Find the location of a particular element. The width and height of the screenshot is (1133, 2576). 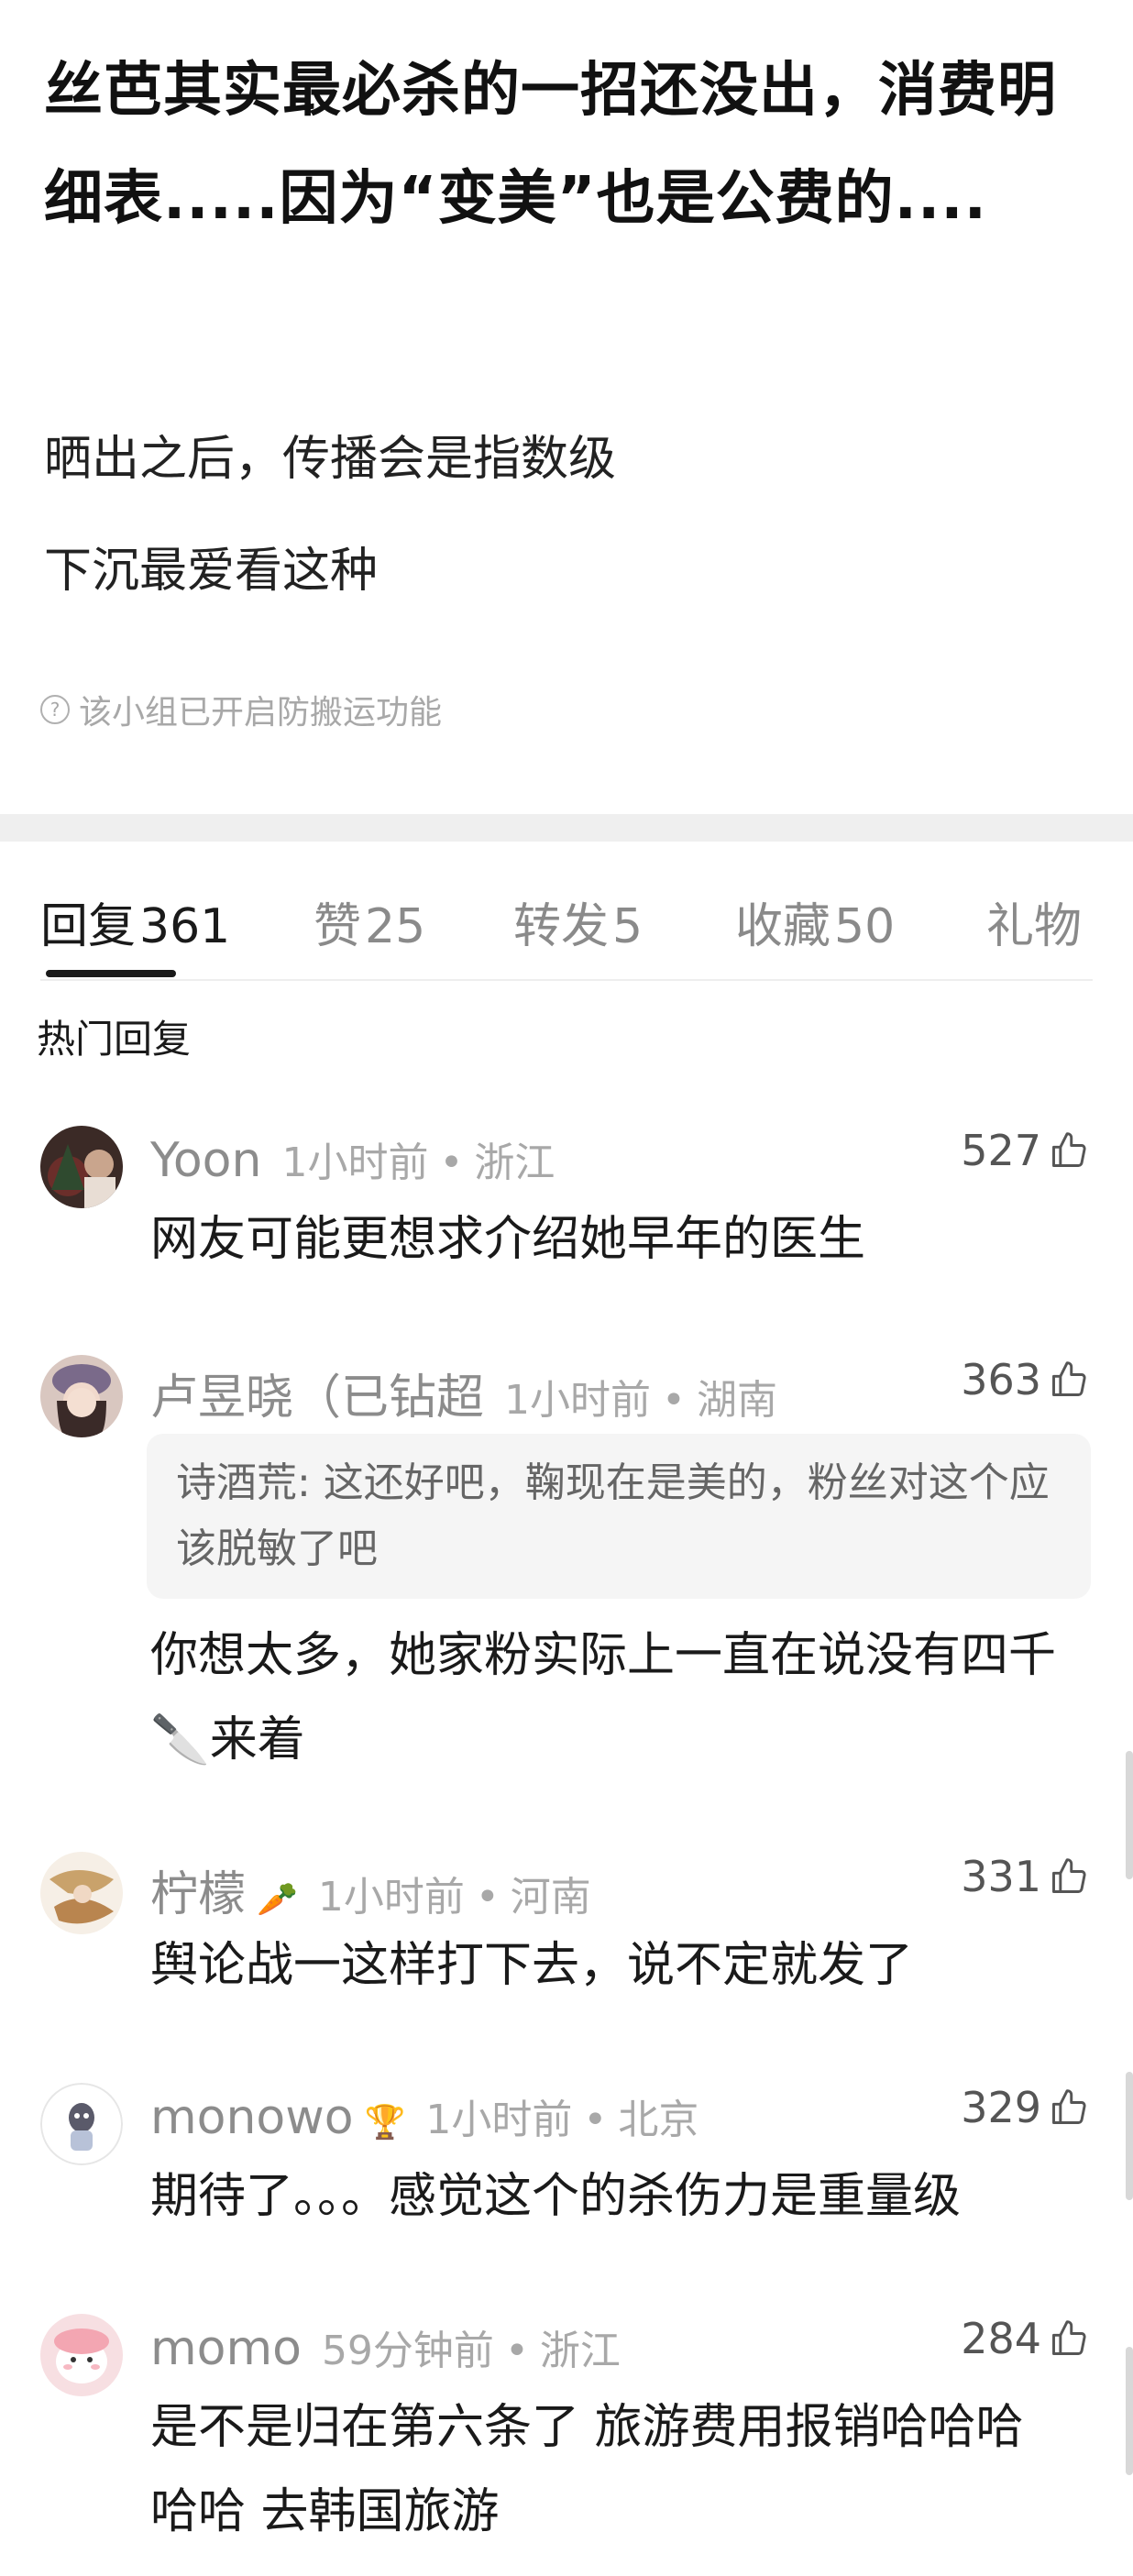

tab-reposts-count: 5 is located at coordinates (628, 927).